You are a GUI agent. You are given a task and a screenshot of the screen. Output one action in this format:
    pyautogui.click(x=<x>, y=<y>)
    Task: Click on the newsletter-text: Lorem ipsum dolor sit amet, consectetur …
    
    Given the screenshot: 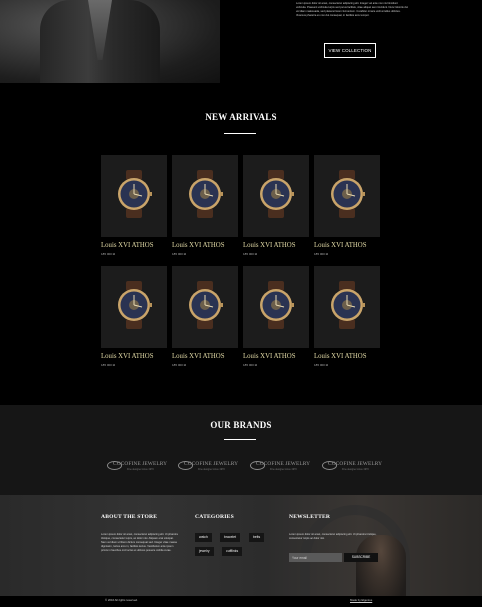 What is the action you would take?
    pyautogui.click(x=333, y=536)
    